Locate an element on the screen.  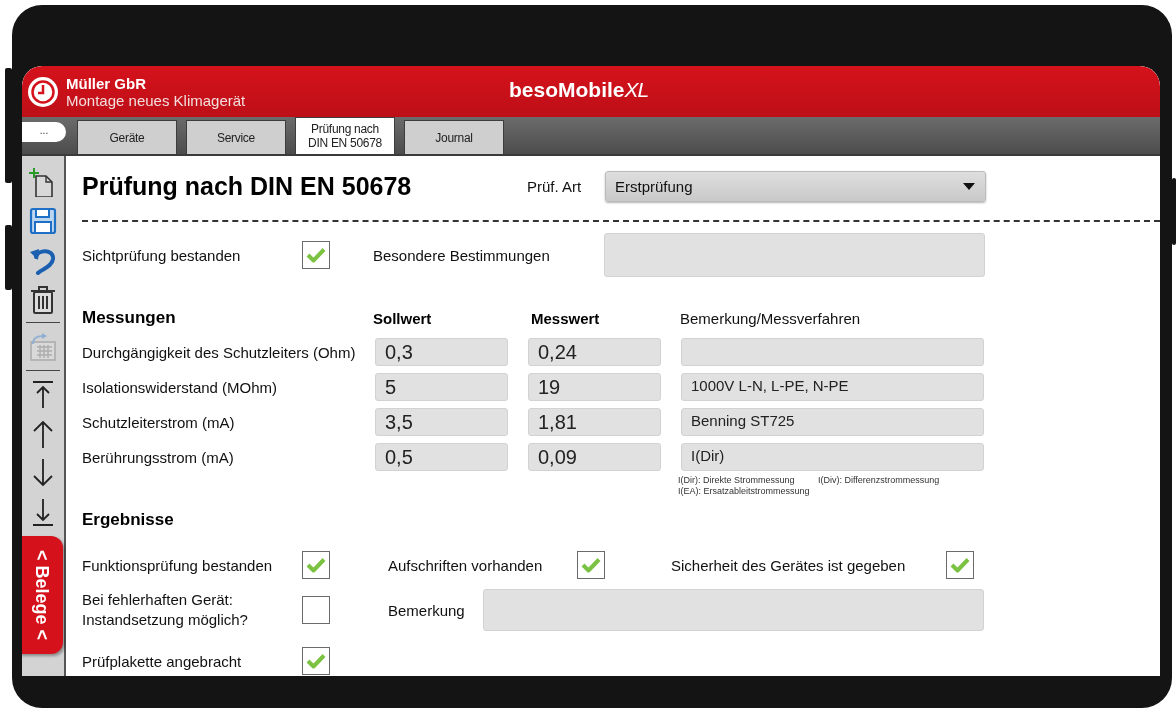
checkbox-label: Funktionsprüfung bestanden is located at coordinates (178, 565).